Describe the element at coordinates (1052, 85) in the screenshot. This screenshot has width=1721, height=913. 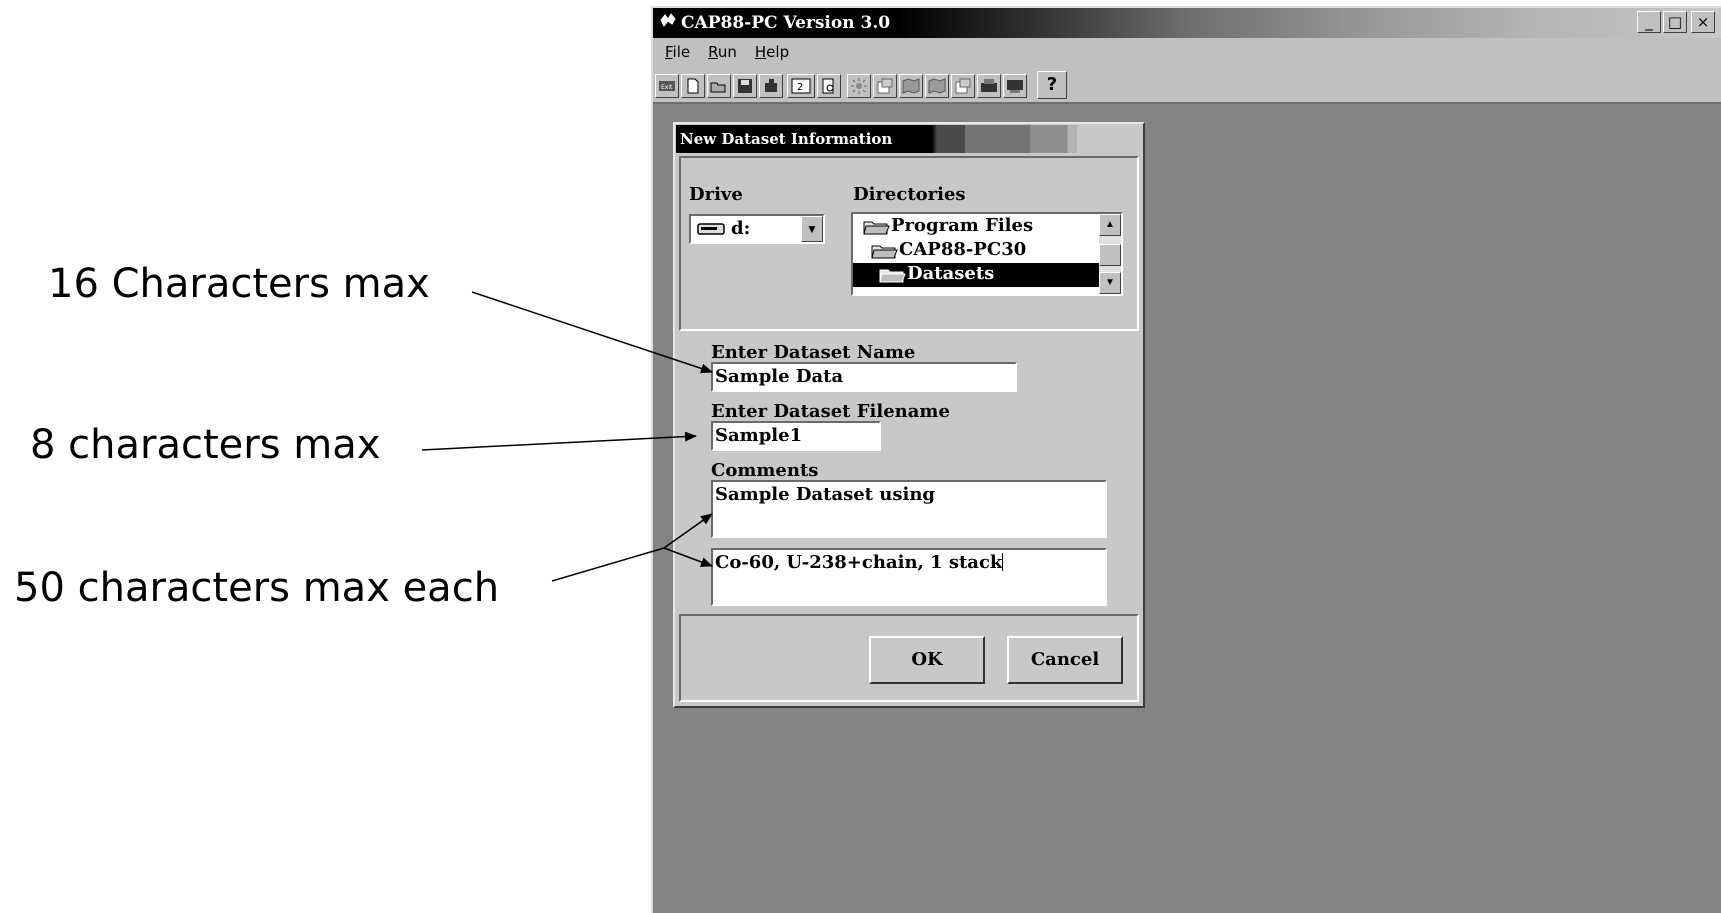
I see `help-button: ?` at that location.